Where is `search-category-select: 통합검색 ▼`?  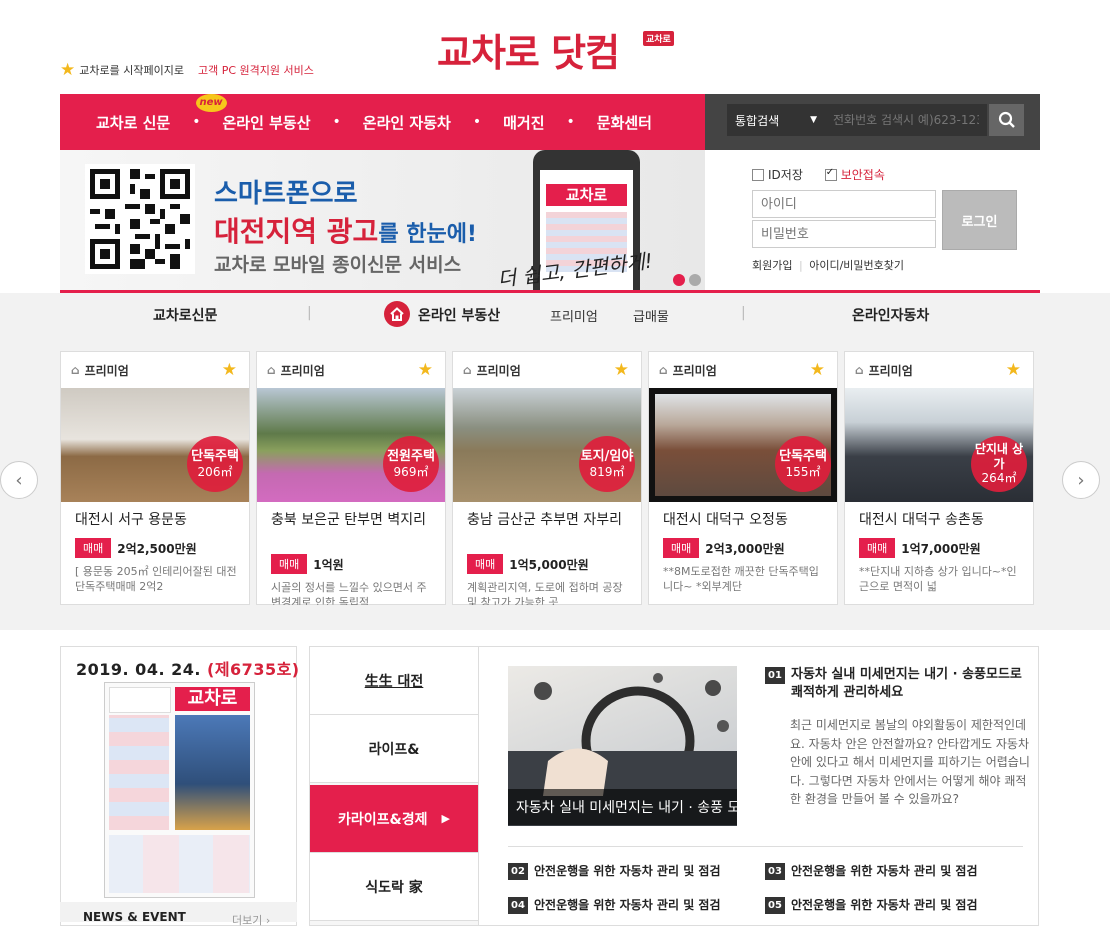 search-category-select: 통합검색 ▼ is located at coordinates (776, 120).